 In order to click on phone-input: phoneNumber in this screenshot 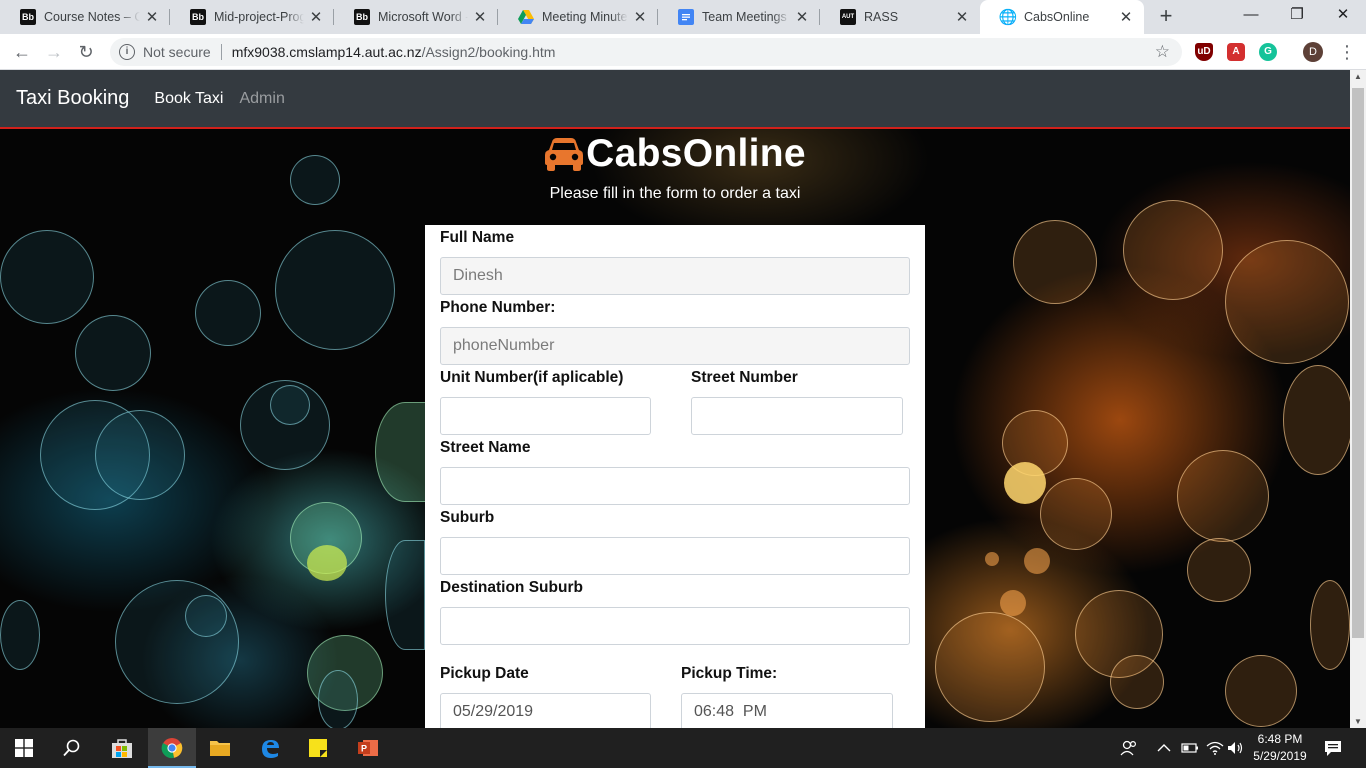, I will do `click(675, 346)`.